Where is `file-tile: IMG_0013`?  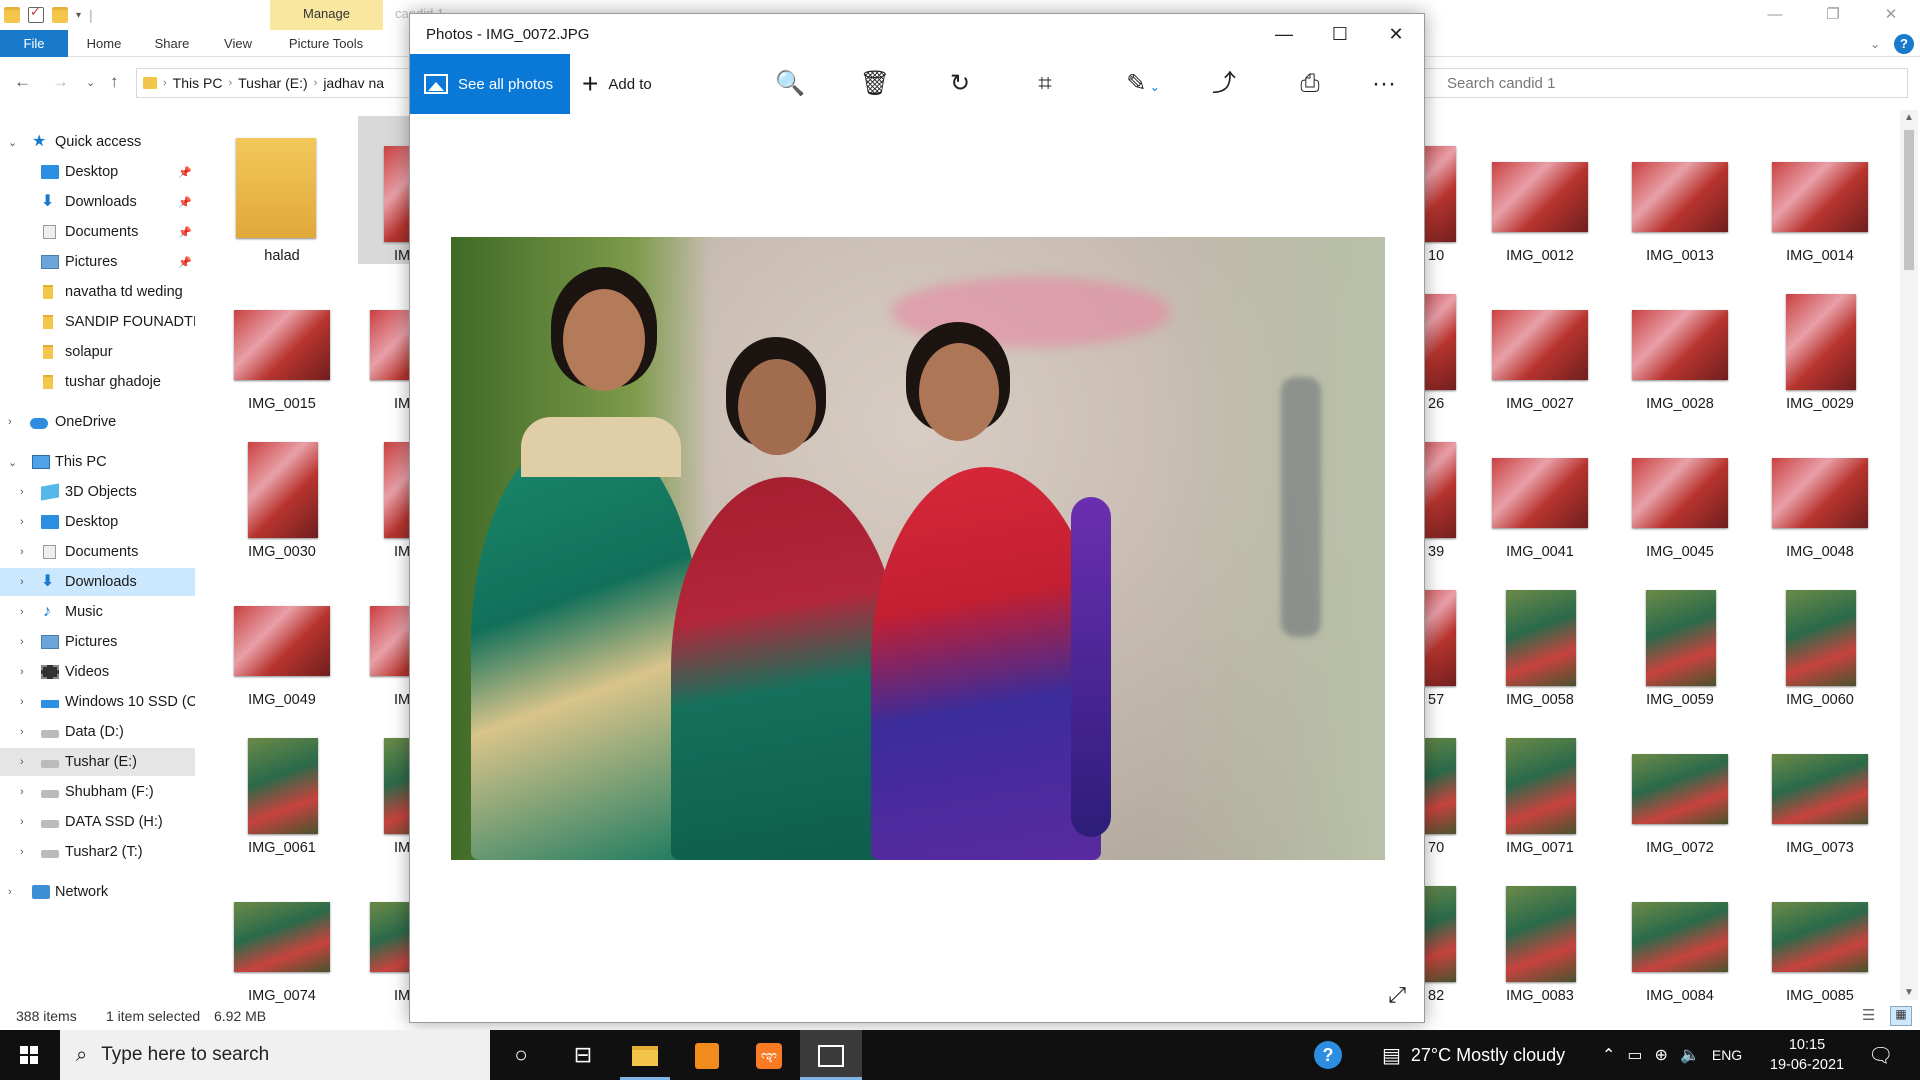 file-tile: IMG_0013 is located at coordinates (1680, 190).